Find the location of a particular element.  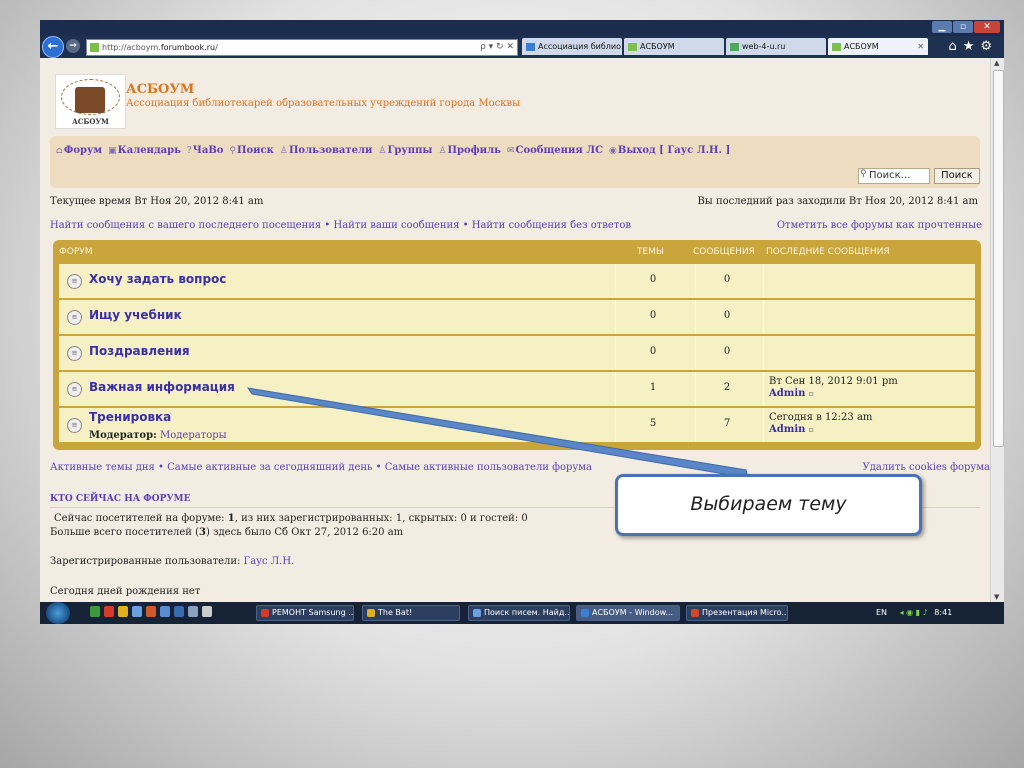

max-number: 3 is located at coordinates (202, 532).